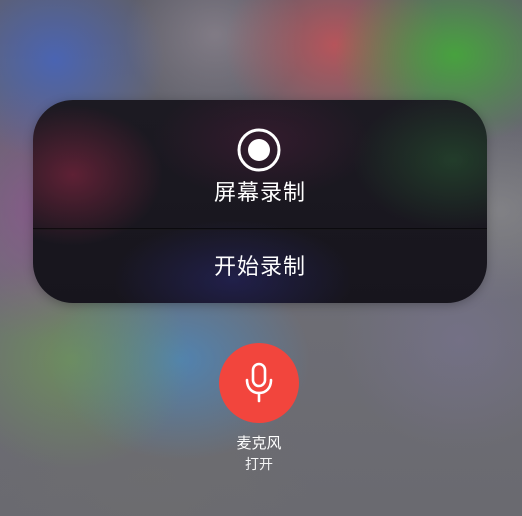  I want to click on microphone-toggle-button, so click(259, 383).